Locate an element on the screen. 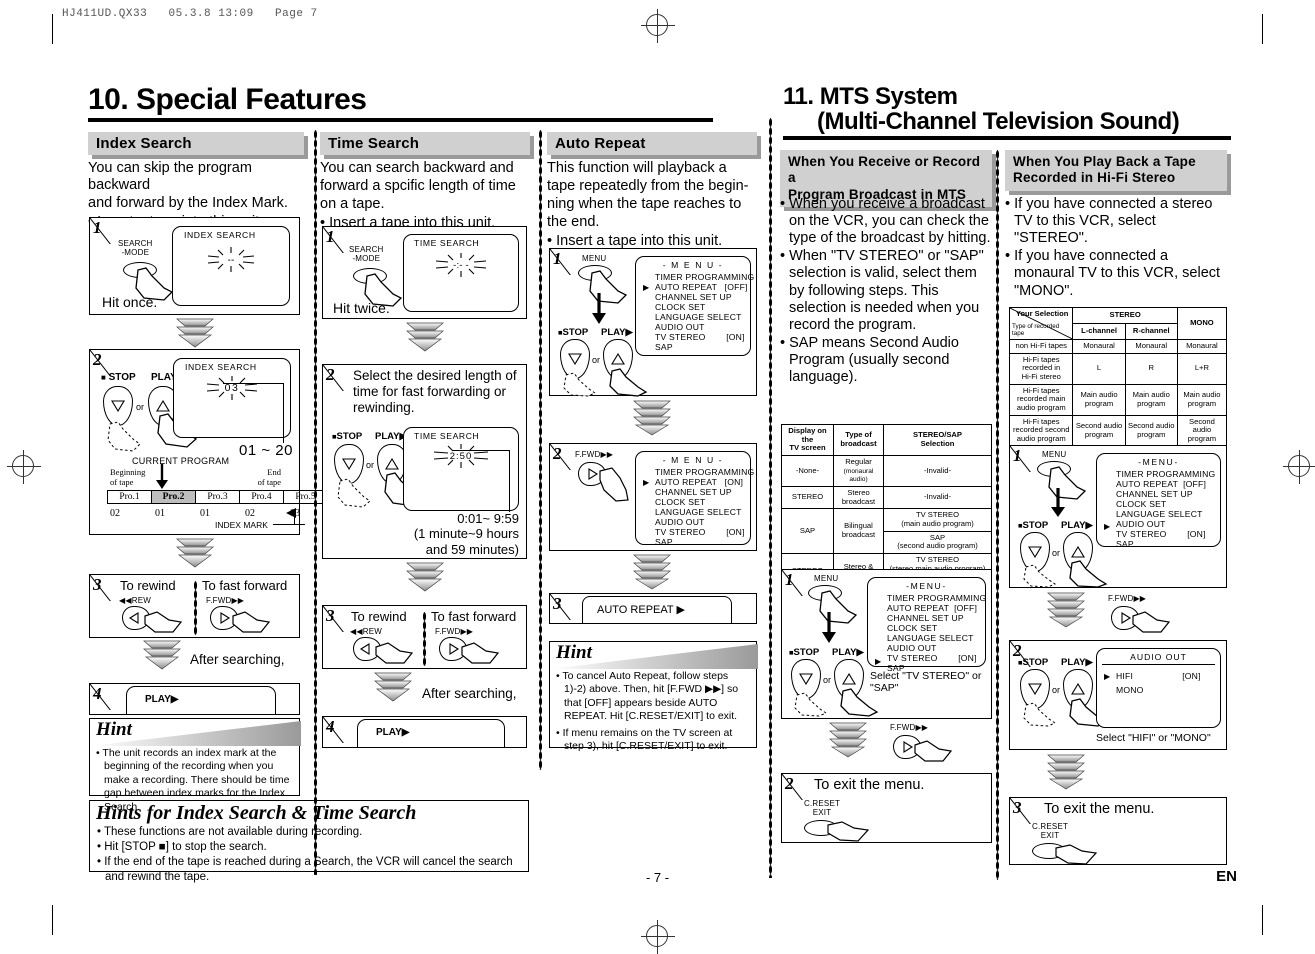 The height and width of the screenshot is (954, 1315). cell-type: Bilingual broadcast is located at coordinates (858, 531).